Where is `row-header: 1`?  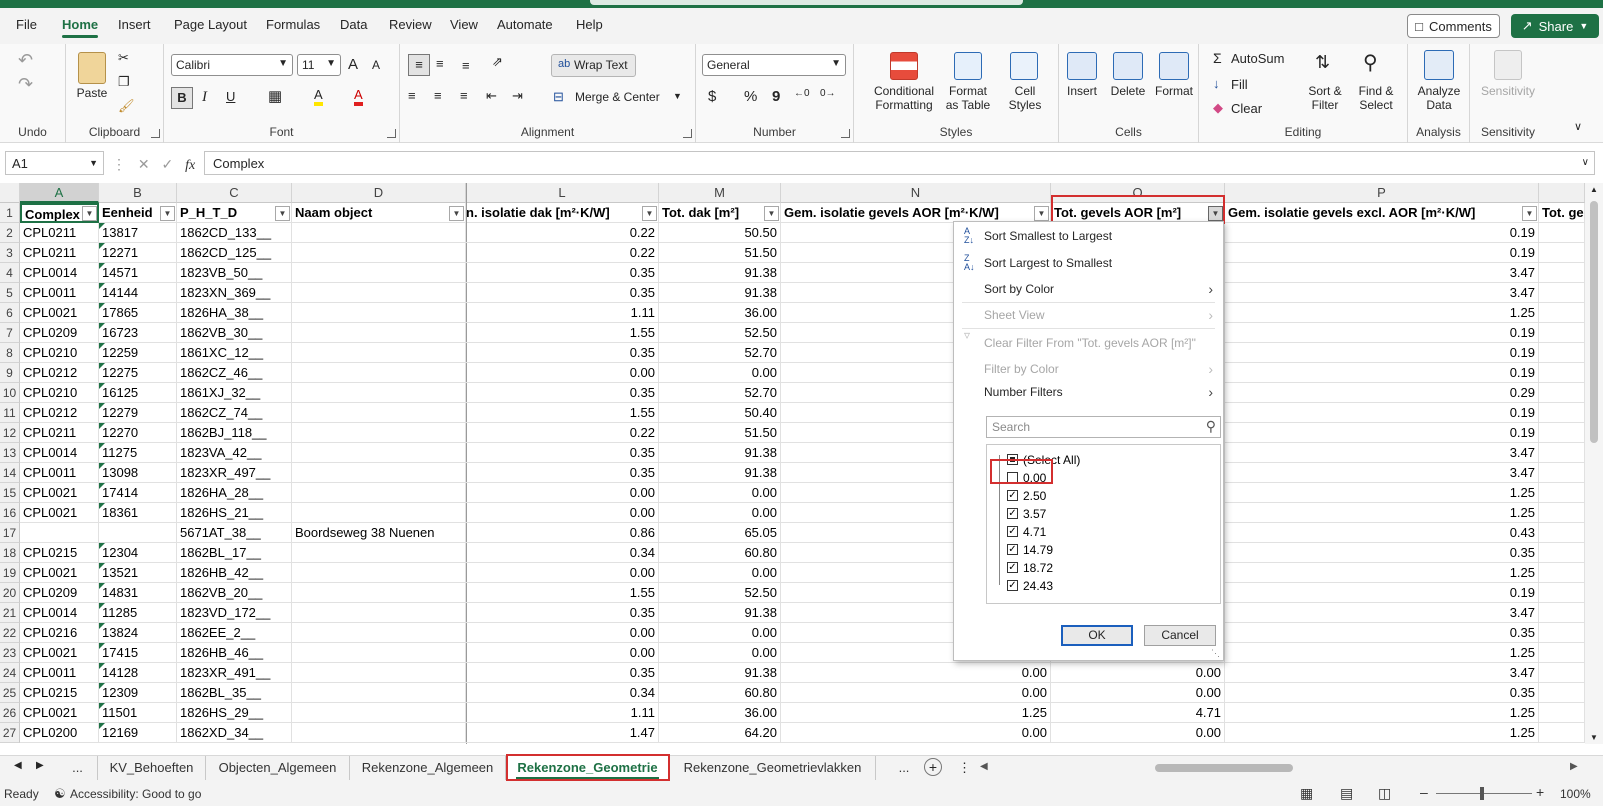 row-header: 1 is located at coordinates (10, 213).